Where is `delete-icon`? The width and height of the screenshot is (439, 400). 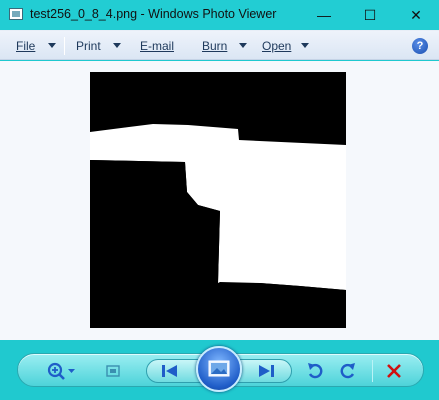 delete-icon is located at coordinates (394, 371).